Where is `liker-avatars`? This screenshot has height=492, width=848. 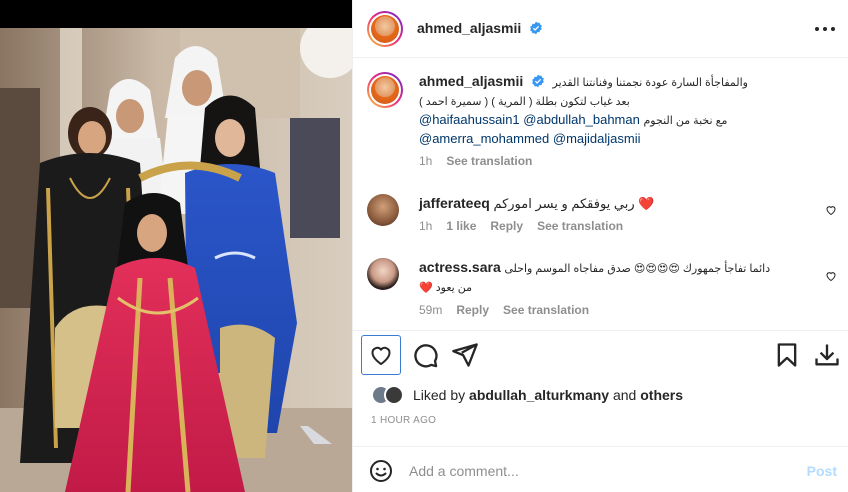
liker-avatars is located at coordinates (388, 395).